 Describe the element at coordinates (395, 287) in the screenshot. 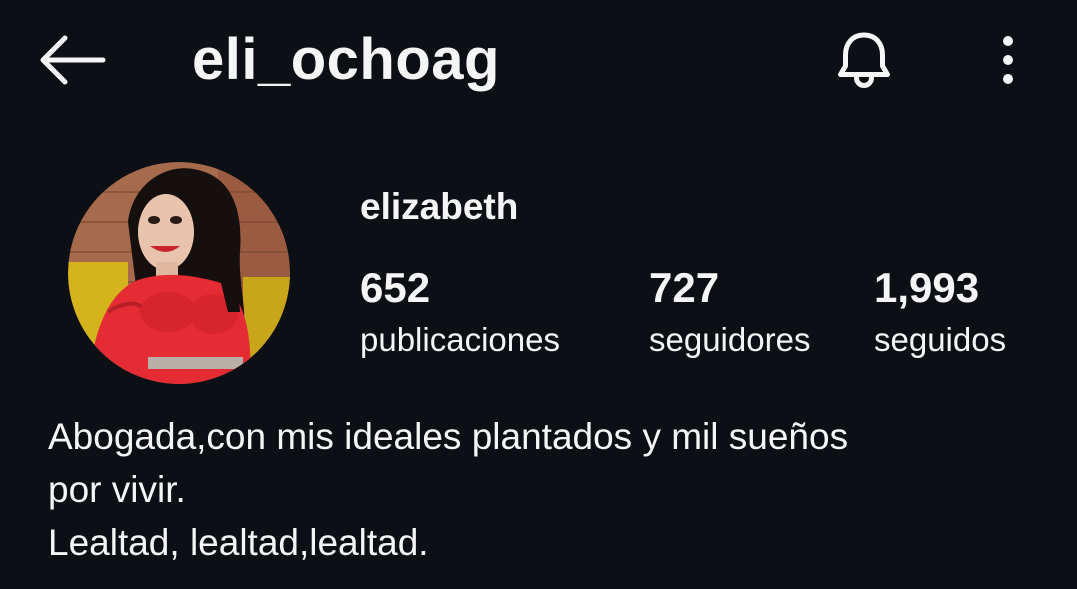

I see `posts-count: 652` at that location.